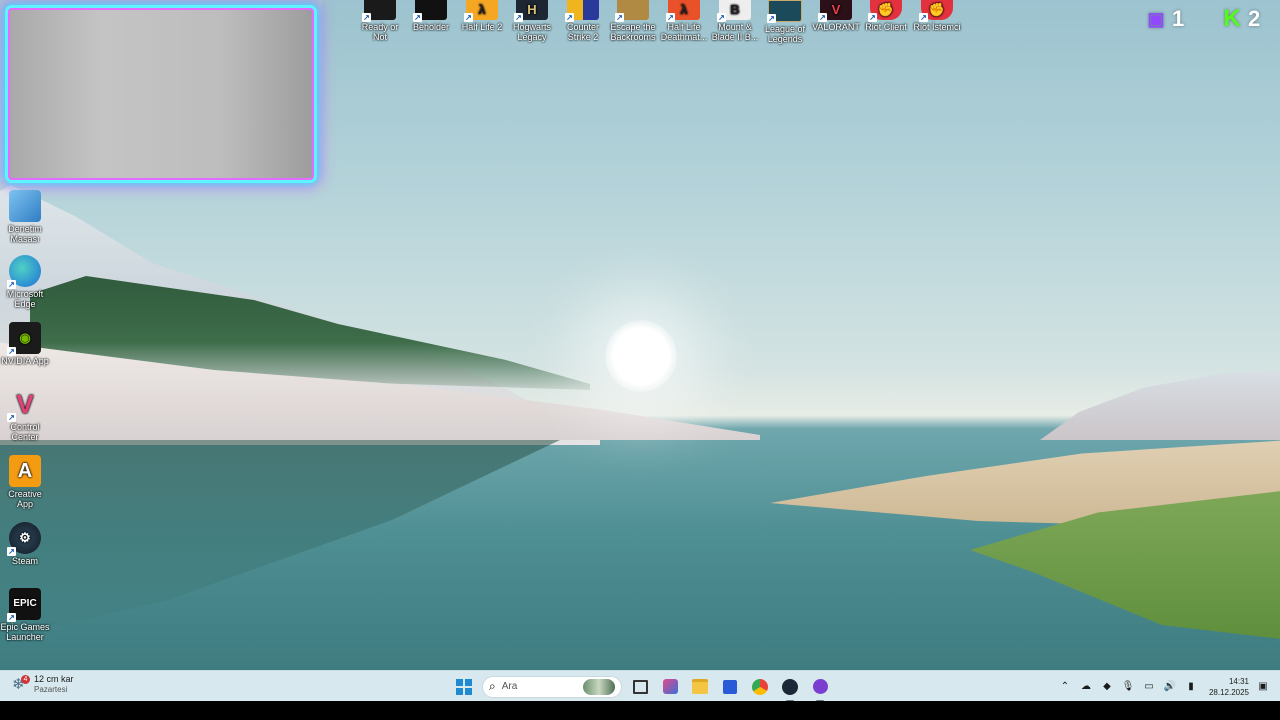 The height and width of the screenshot is (720, 1280). I want to click on system-tray: ⌃ ☁ ◆ 🎙 ▭ 🔊 ▮ 14:31 28.12.2025 ▣, so click(1164, 686).